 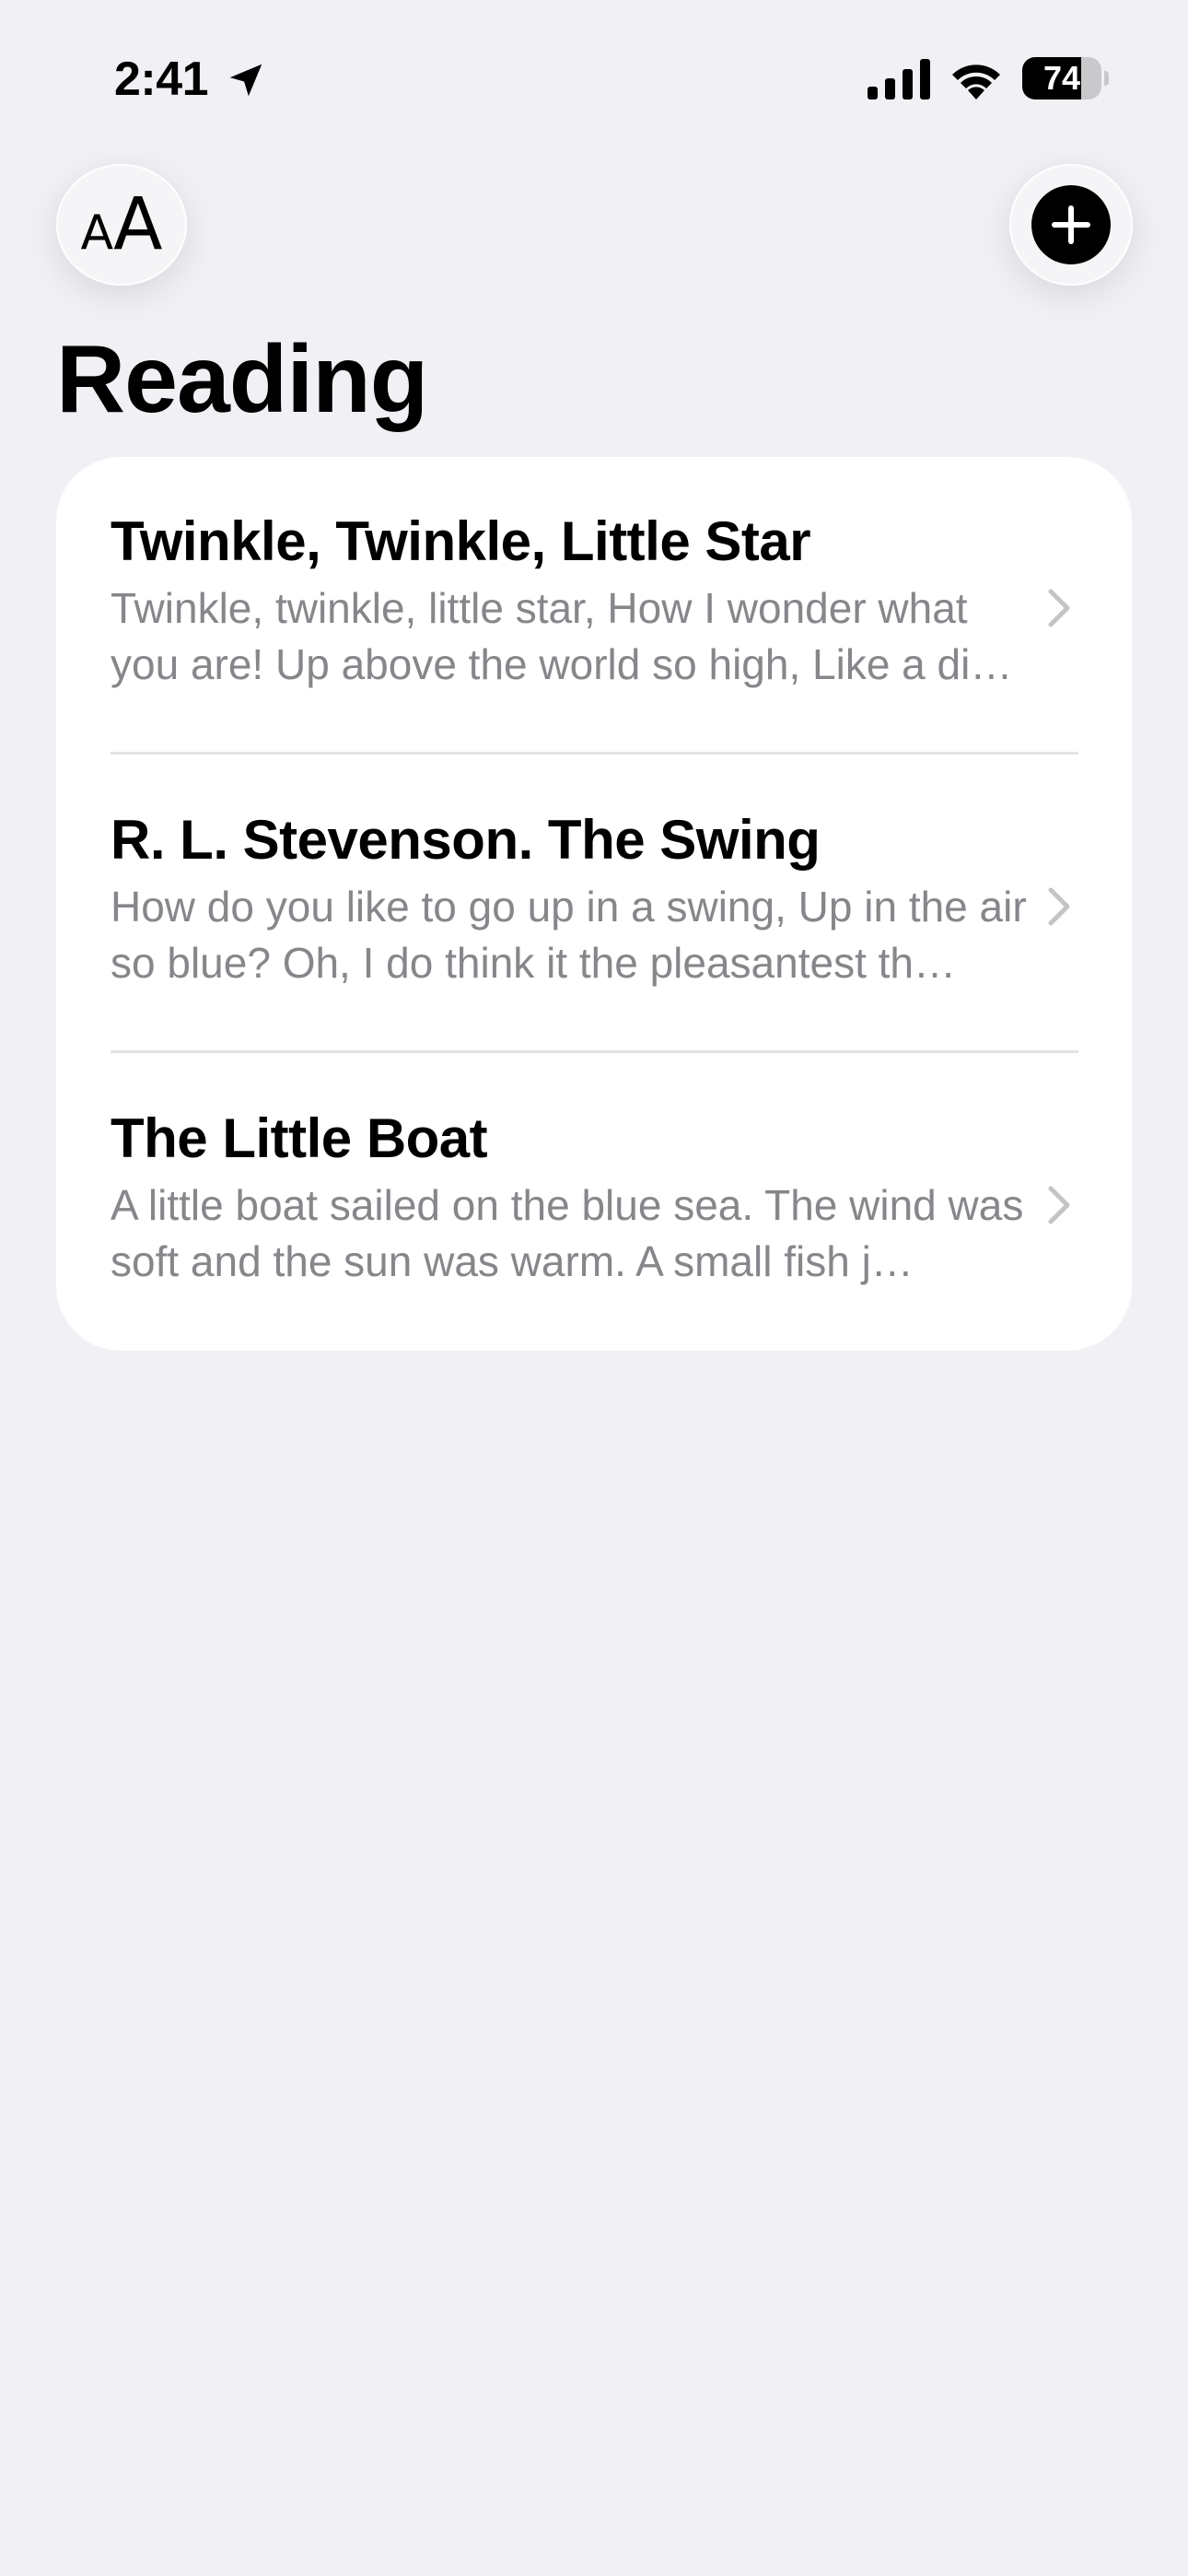 I want to click on text-size-button: AA, so click(x=121, y=225).